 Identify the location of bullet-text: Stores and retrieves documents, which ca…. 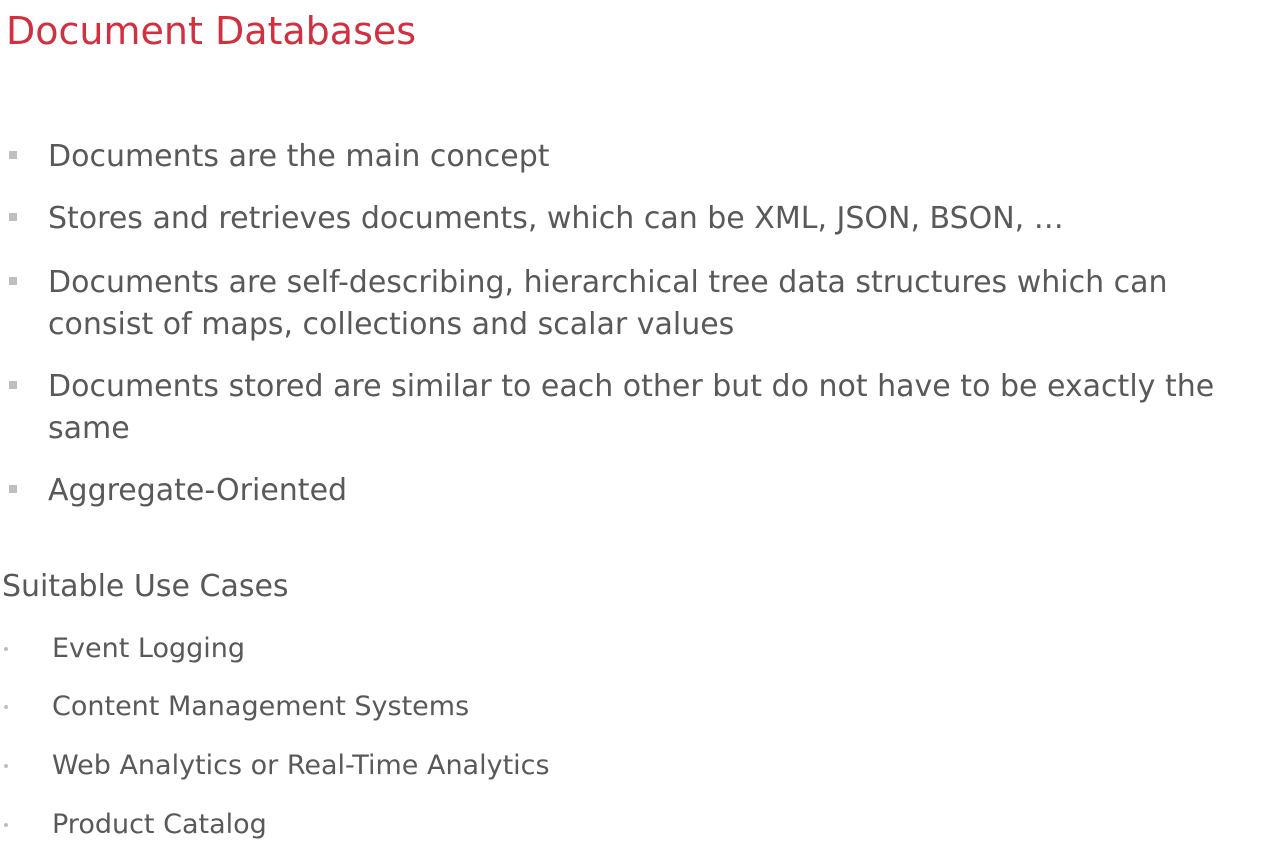
(556, 218).